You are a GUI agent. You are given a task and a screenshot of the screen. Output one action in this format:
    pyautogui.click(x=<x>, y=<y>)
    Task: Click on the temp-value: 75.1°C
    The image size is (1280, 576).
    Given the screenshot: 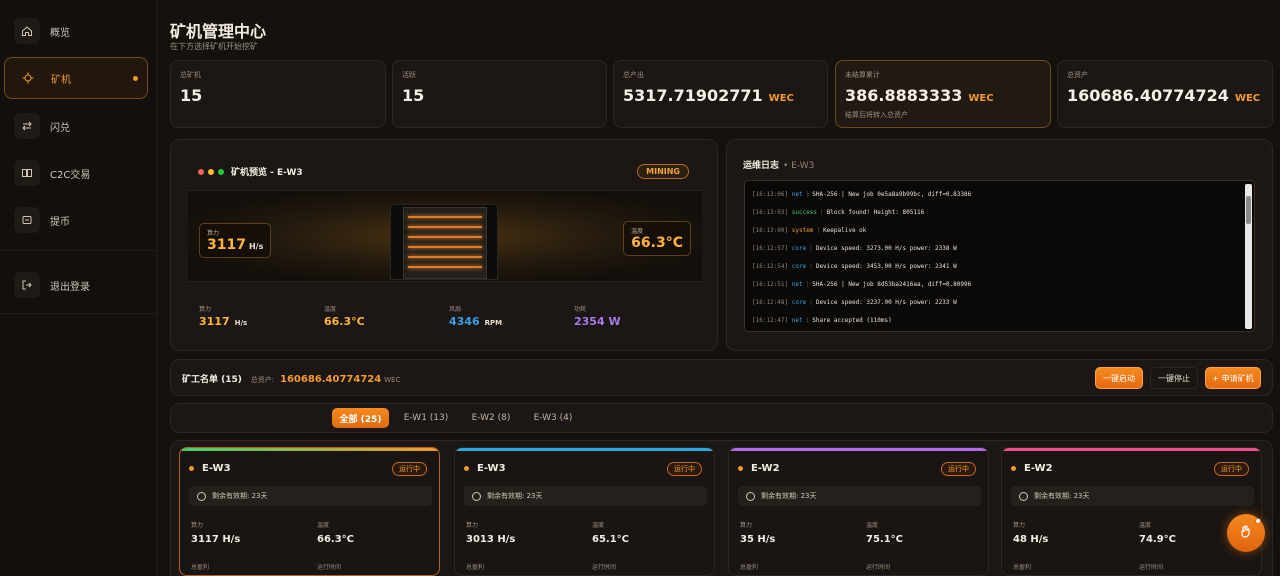 What is the action you would take?
    pyautogui.click(x=885, y=539)
    